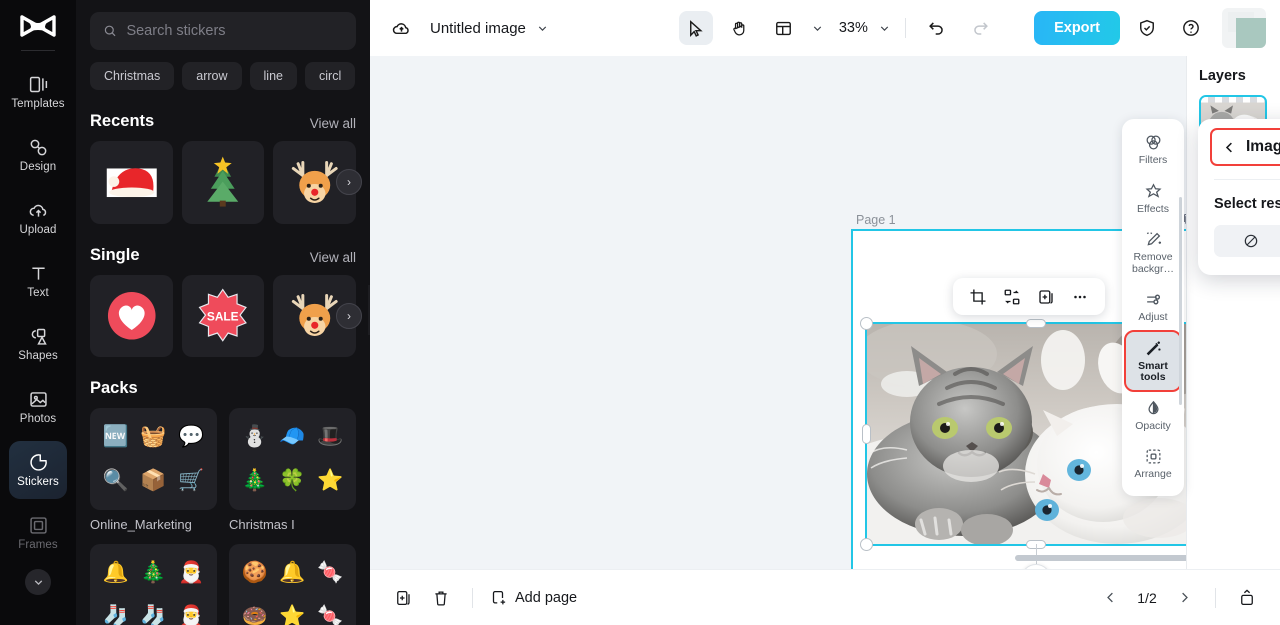 The height and width of the screenshot is (625, 1280). I want to click on popup-divider, so click(1247, 179).